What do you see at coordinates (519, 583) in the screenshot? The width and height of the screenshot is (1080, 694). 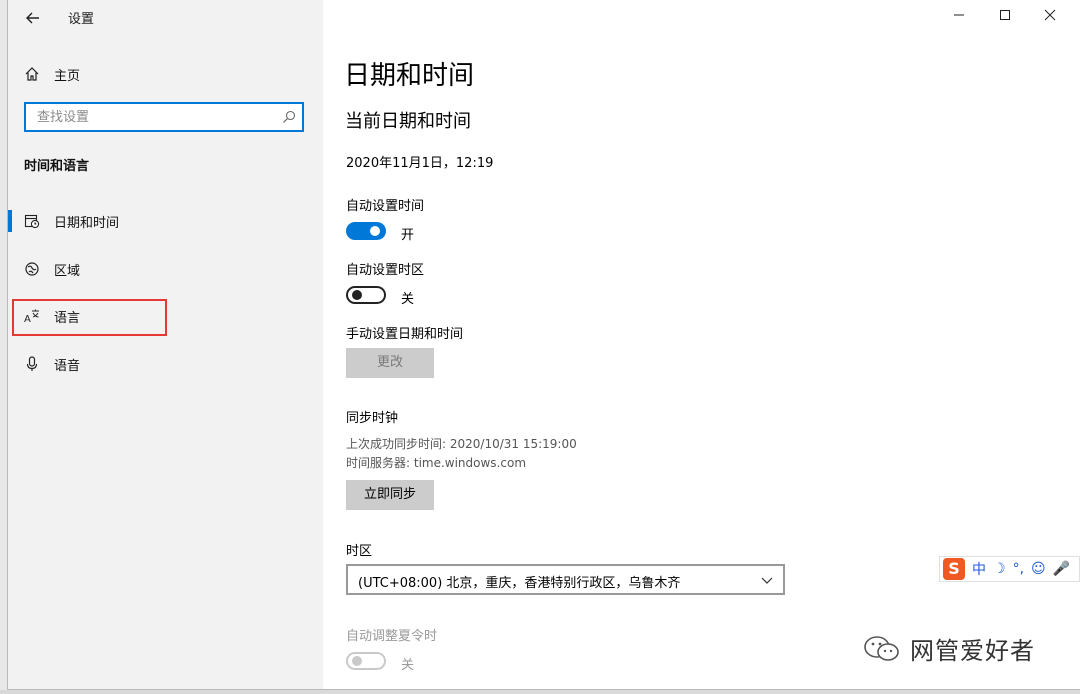 I see `timezone-value: (UTC+08:00) 北京，重庆，香港特别行政区，乌鲁木齐` at bounding box center [519, 583].